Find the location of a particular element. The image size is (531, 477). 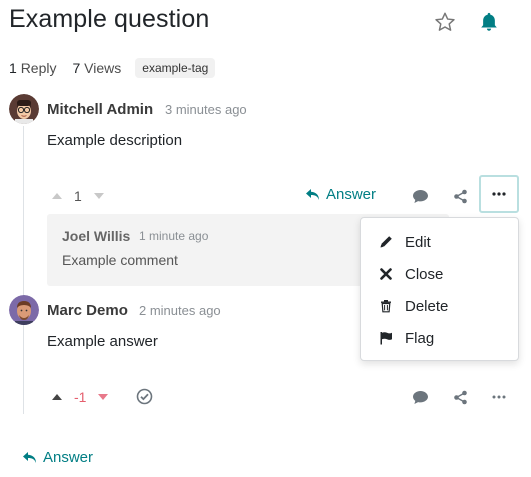

question-time: 3 minutes ago is located at coordinates (206, 109).